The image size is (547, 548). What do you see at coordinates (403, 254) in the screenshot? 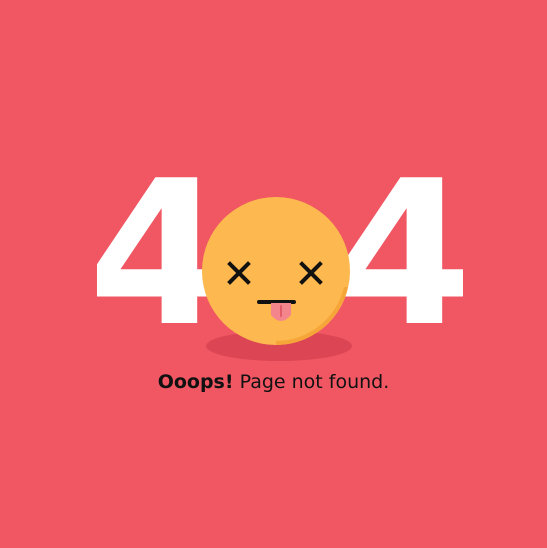
I see `error-digit-right: 4` at bounding box center [403, 254].